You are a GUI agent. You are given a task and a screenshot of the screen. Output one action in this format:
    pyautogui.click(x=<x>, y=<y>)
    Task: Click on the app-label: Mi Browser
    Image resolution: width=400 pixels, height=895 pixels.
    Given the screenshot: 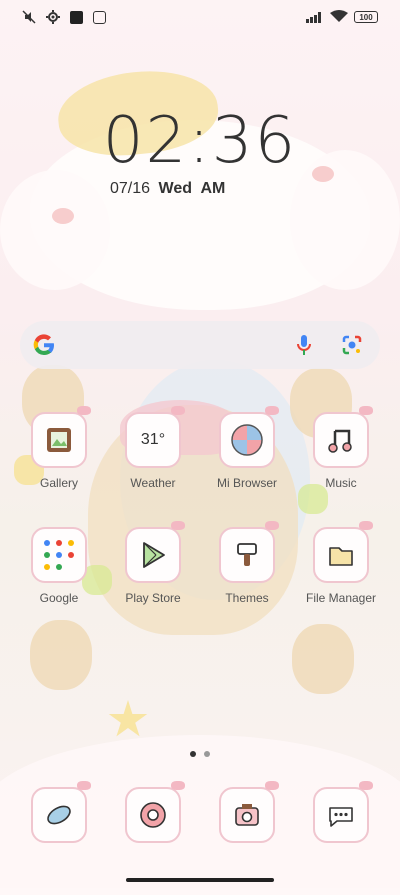 What is the action you would take?
    pyautogui.click(x=246, y=483)
    